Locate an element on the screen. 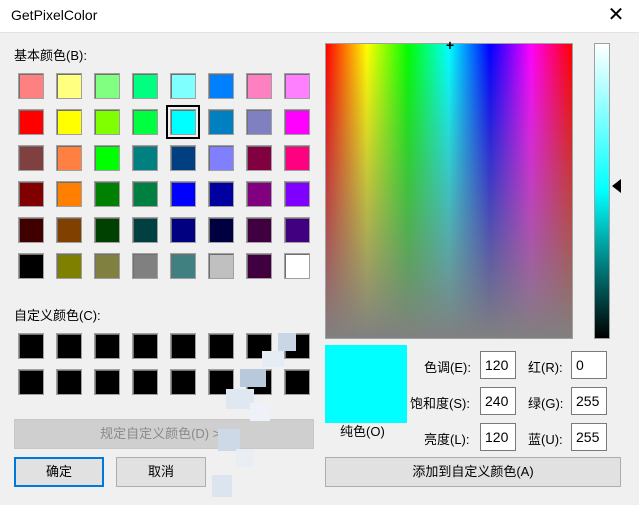 This screenshot has width=639, height=505. solid-color-label: 纯色(O) is located at coordinates (362, 430).